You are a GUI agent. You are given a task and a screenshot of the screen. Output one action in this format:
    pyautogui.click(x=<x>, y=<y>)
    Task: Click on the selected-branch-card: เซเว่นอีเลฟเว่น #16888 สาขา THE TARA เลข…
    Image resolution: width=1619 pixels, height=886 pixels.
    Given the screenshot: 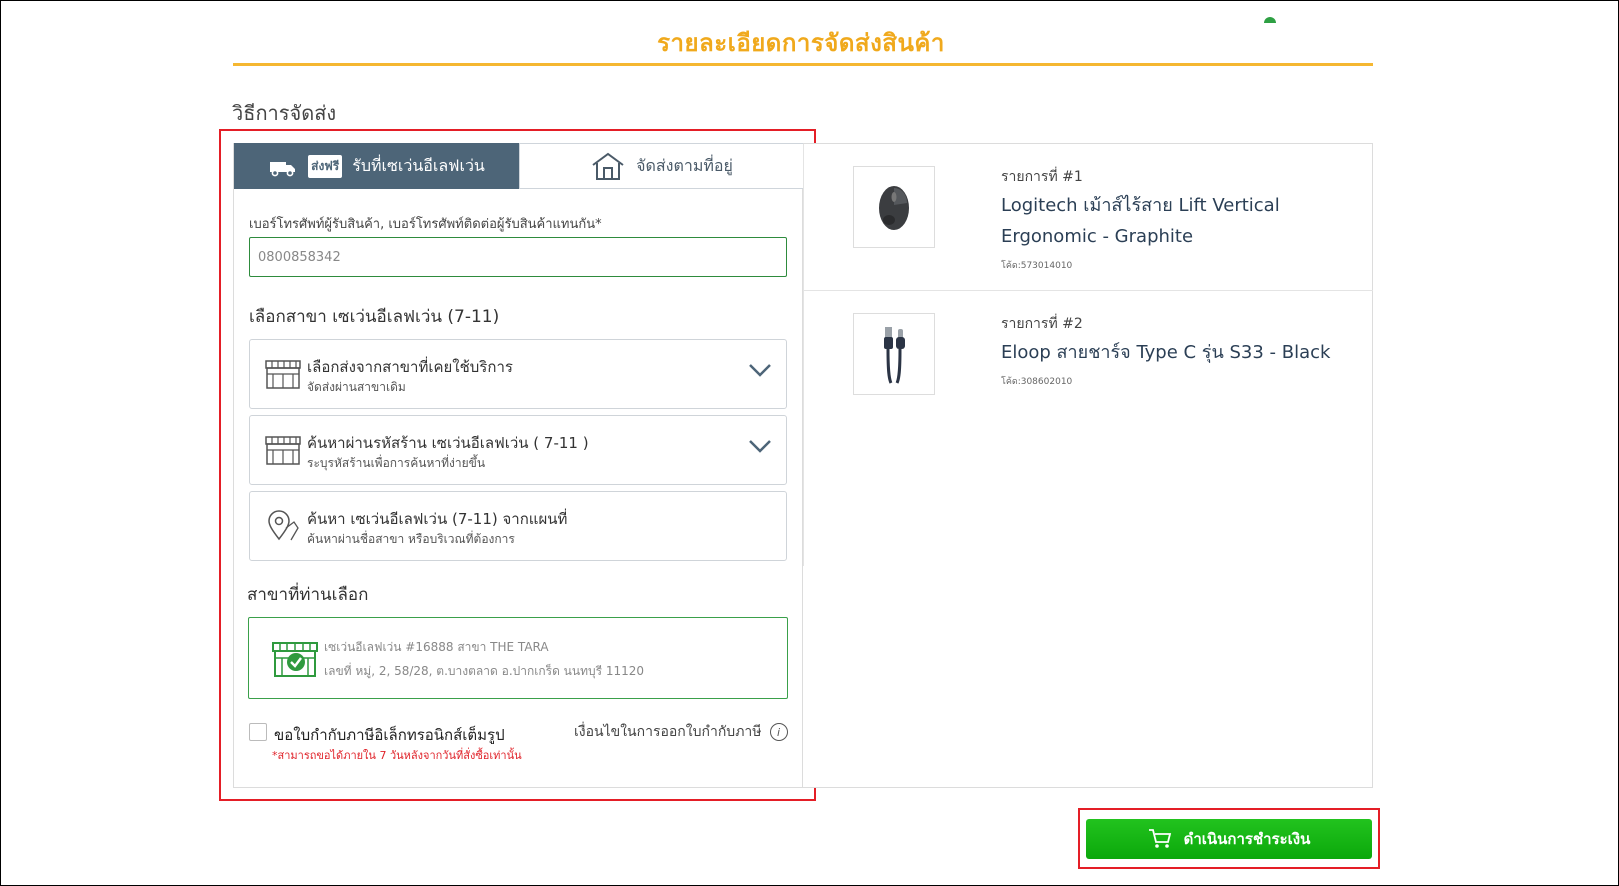 What is the action you would take?
    pyautogui.click(x=518, y=658)
    